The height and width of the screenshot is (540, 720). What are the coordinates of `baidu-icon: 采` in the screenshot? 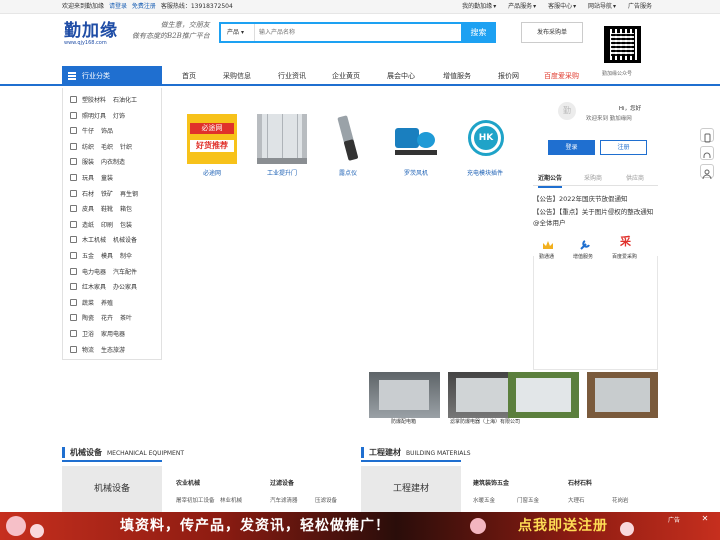 It's located at (626, 242).